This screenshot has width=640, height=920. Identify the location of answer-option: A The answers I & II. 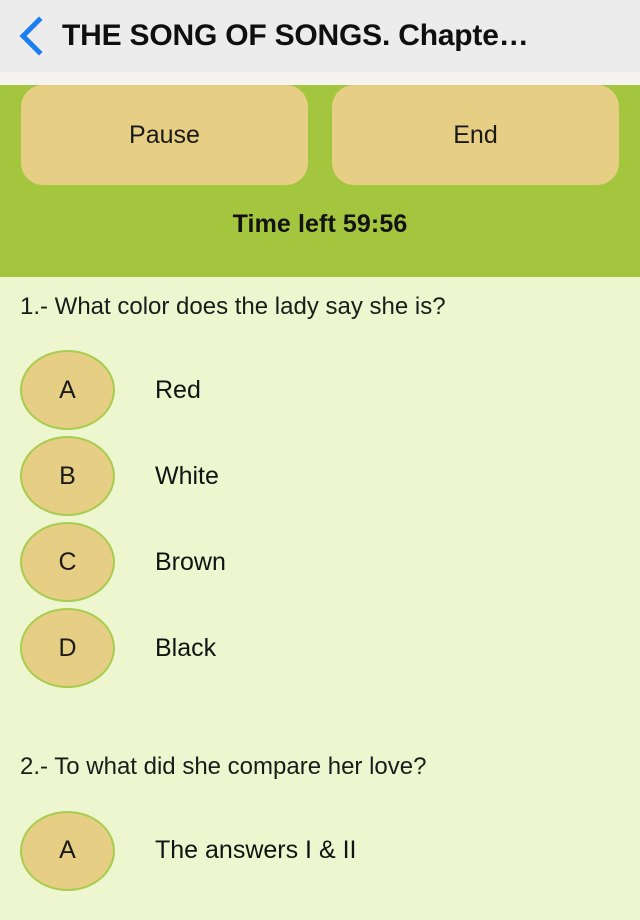
(320, 851).